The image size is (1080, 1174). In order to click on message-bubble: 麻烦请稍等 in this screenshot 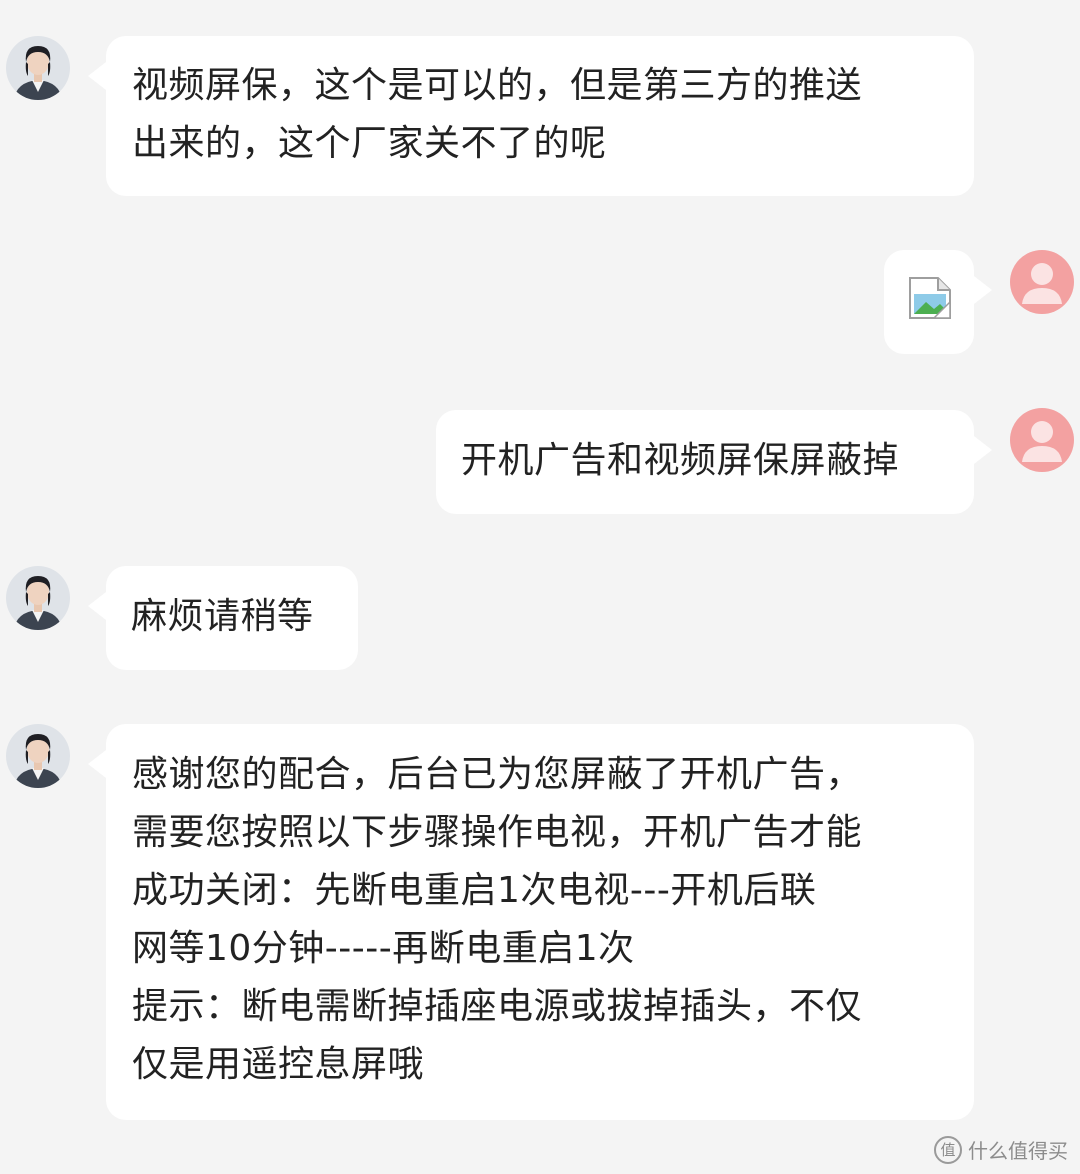, I will do `click(223, 618)`.